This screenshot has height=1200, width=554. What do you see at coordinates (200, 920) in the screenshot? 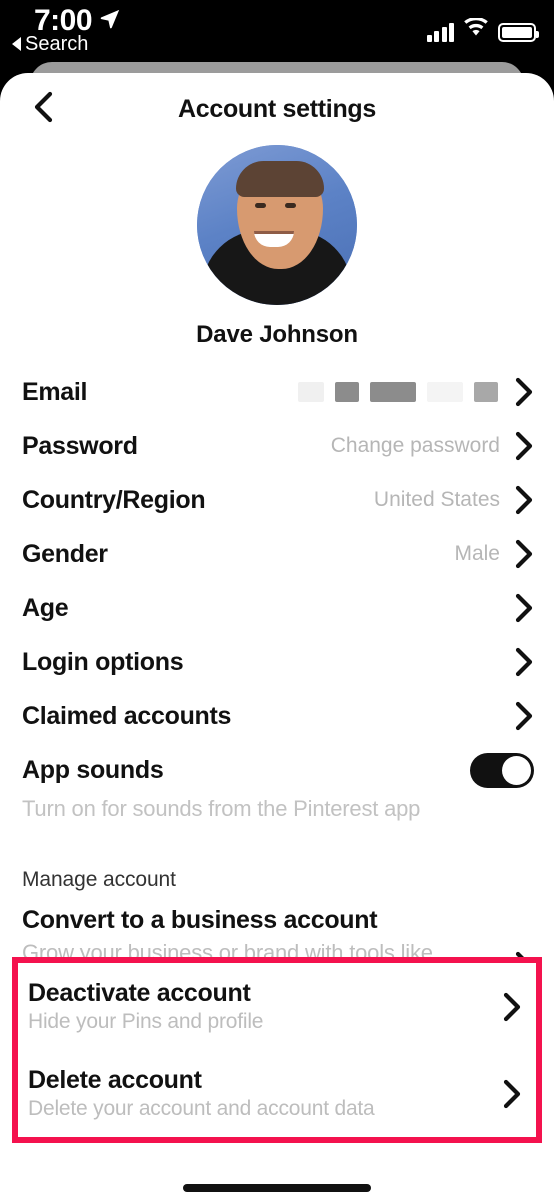
I see `convert-title: Convert to a business account` at bounding box center [200, 920].